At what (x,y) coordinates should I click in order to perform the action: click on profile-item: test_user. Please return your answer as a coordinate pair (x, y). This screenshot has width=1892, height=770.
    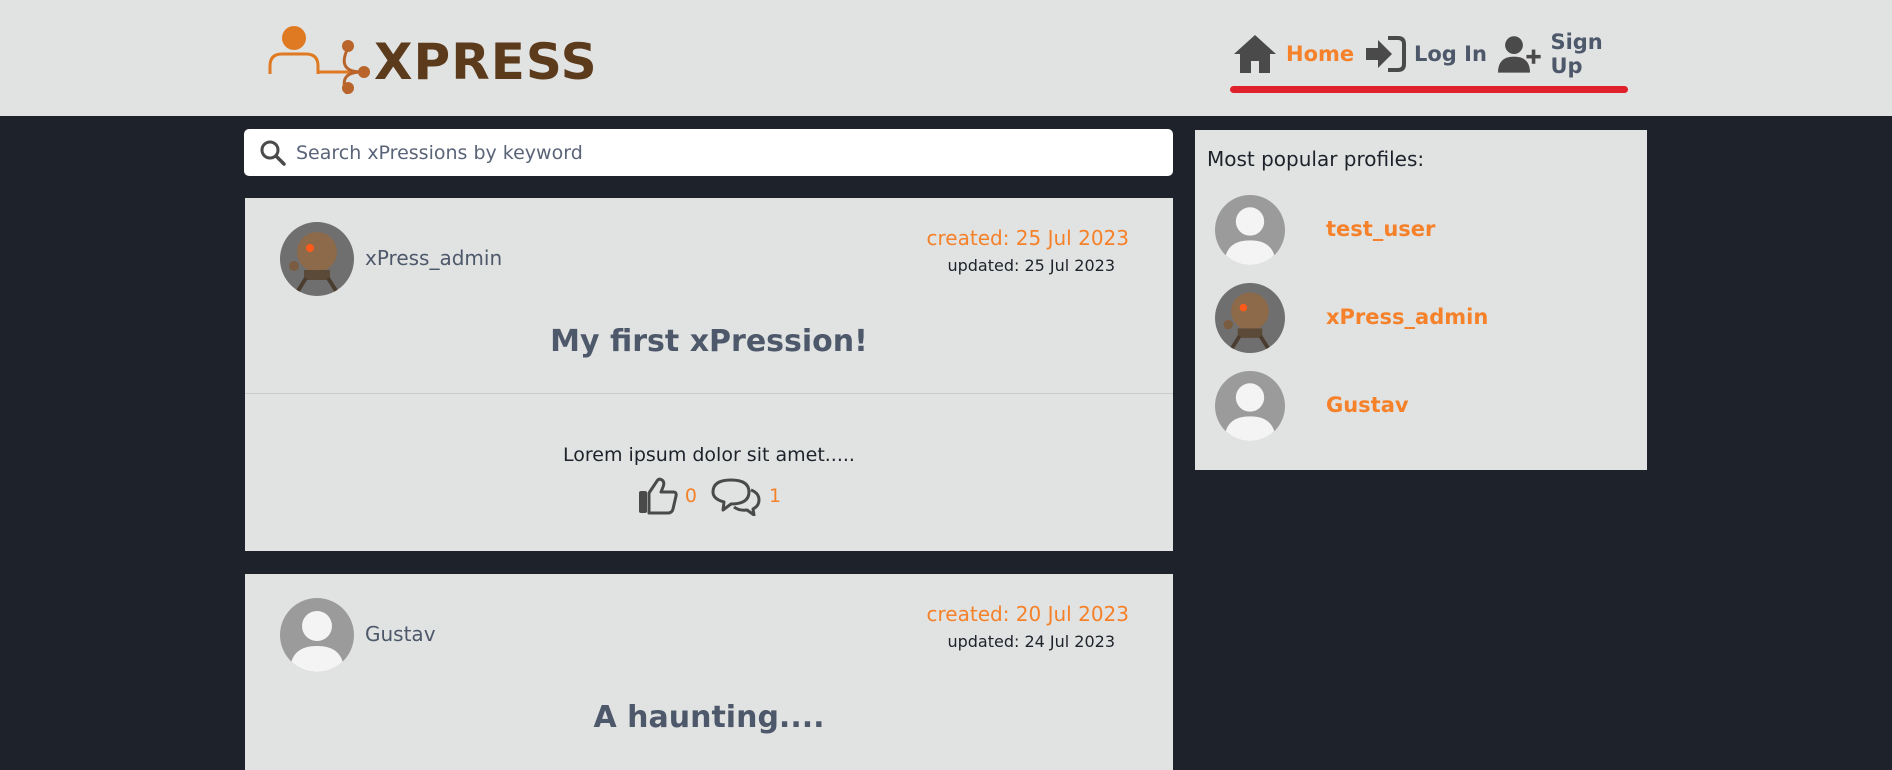
    Looking at the image, I should click on (1425, 231).